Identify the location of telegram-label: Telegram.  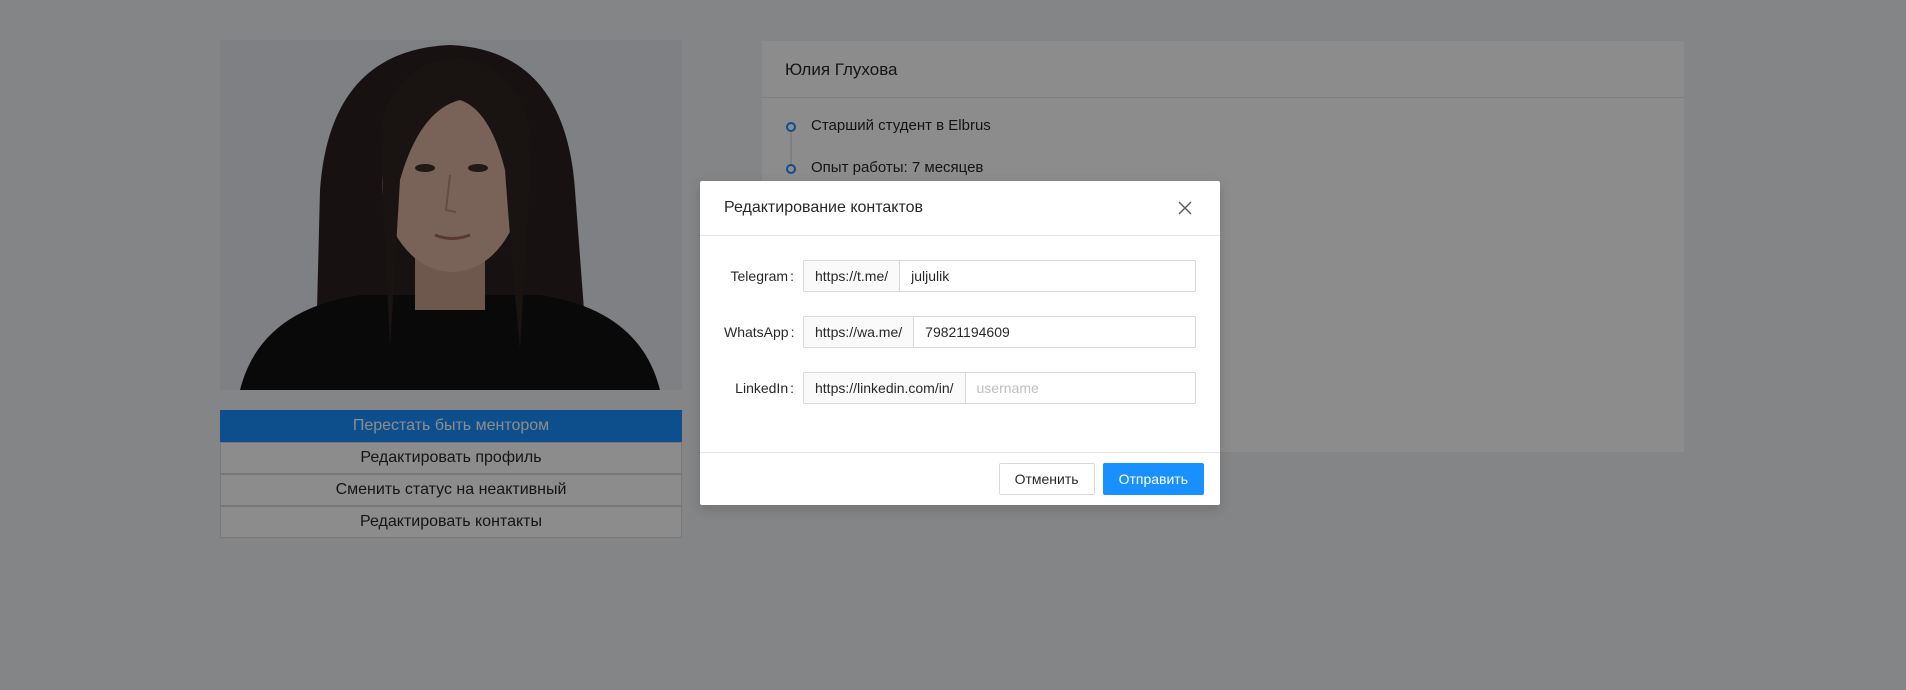
(763, 276).